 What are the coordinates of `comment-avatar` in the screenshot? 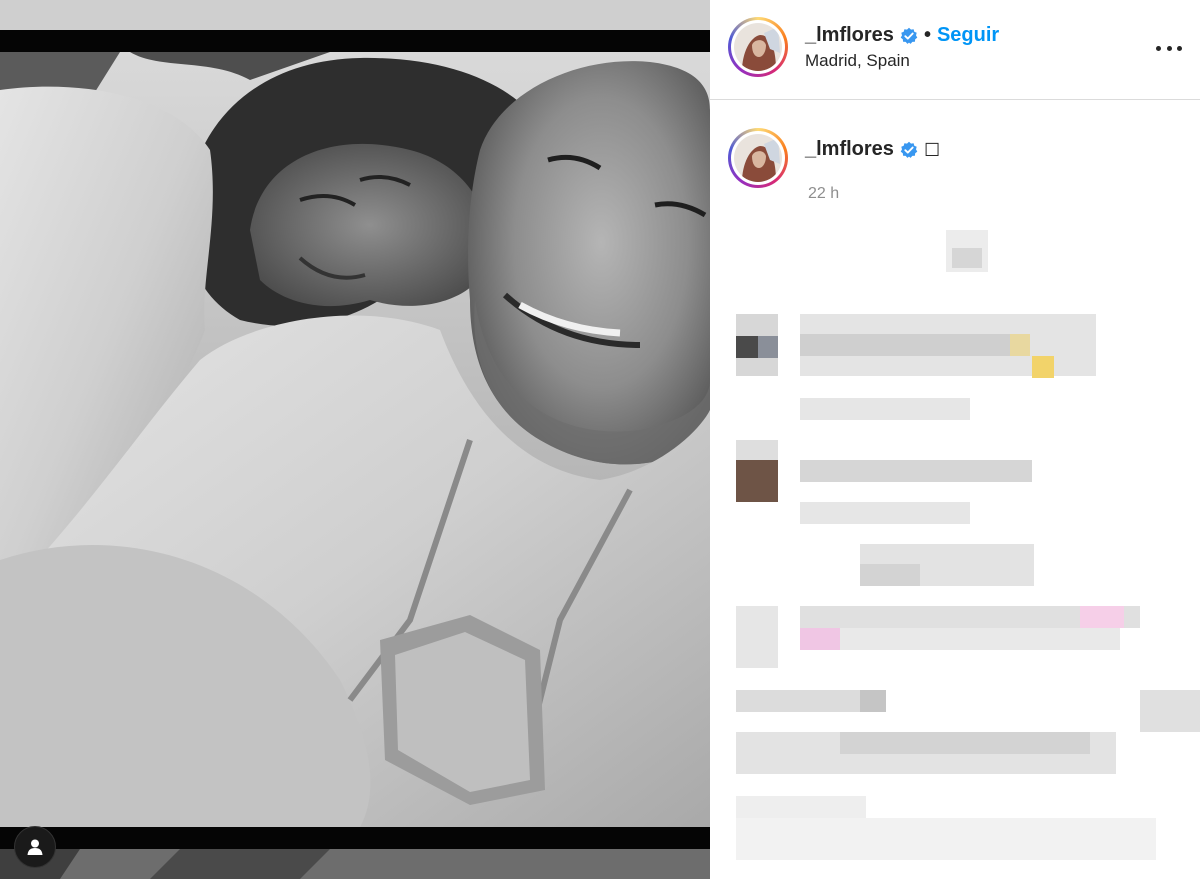 It's located at (757, 637).